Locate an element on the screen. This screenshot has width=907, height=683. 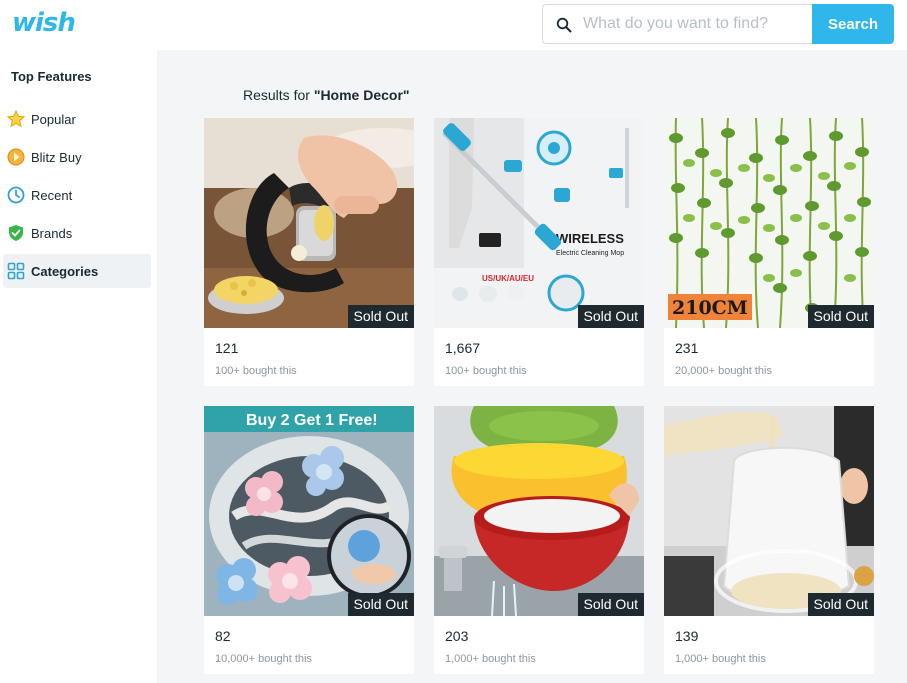
grid-icon is located at coordinates (16, 271).